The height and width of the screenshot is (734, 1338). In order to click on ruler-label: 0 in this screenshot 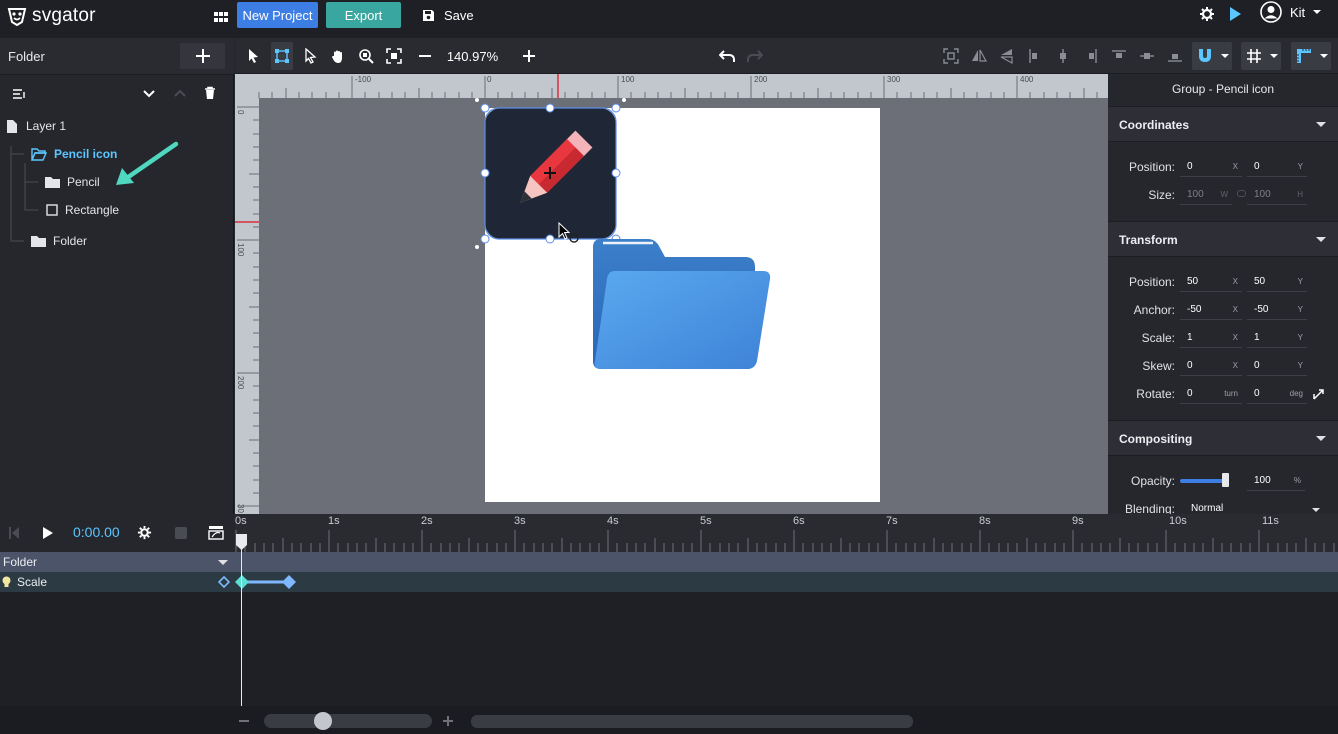, I will do `click(240, 112)`.